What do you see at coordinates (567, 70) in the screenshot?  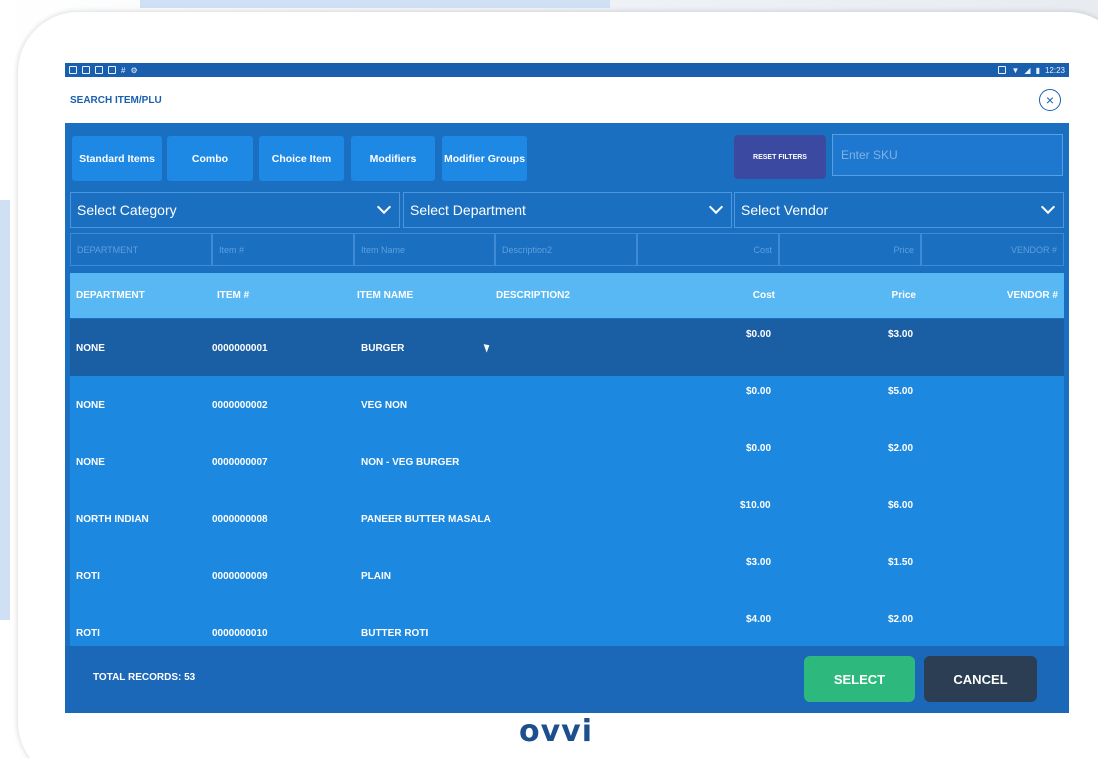 I see `status-bar: # ⚙ ▼ ◢ ▮ 12:23` at bounding box center [567, 70].